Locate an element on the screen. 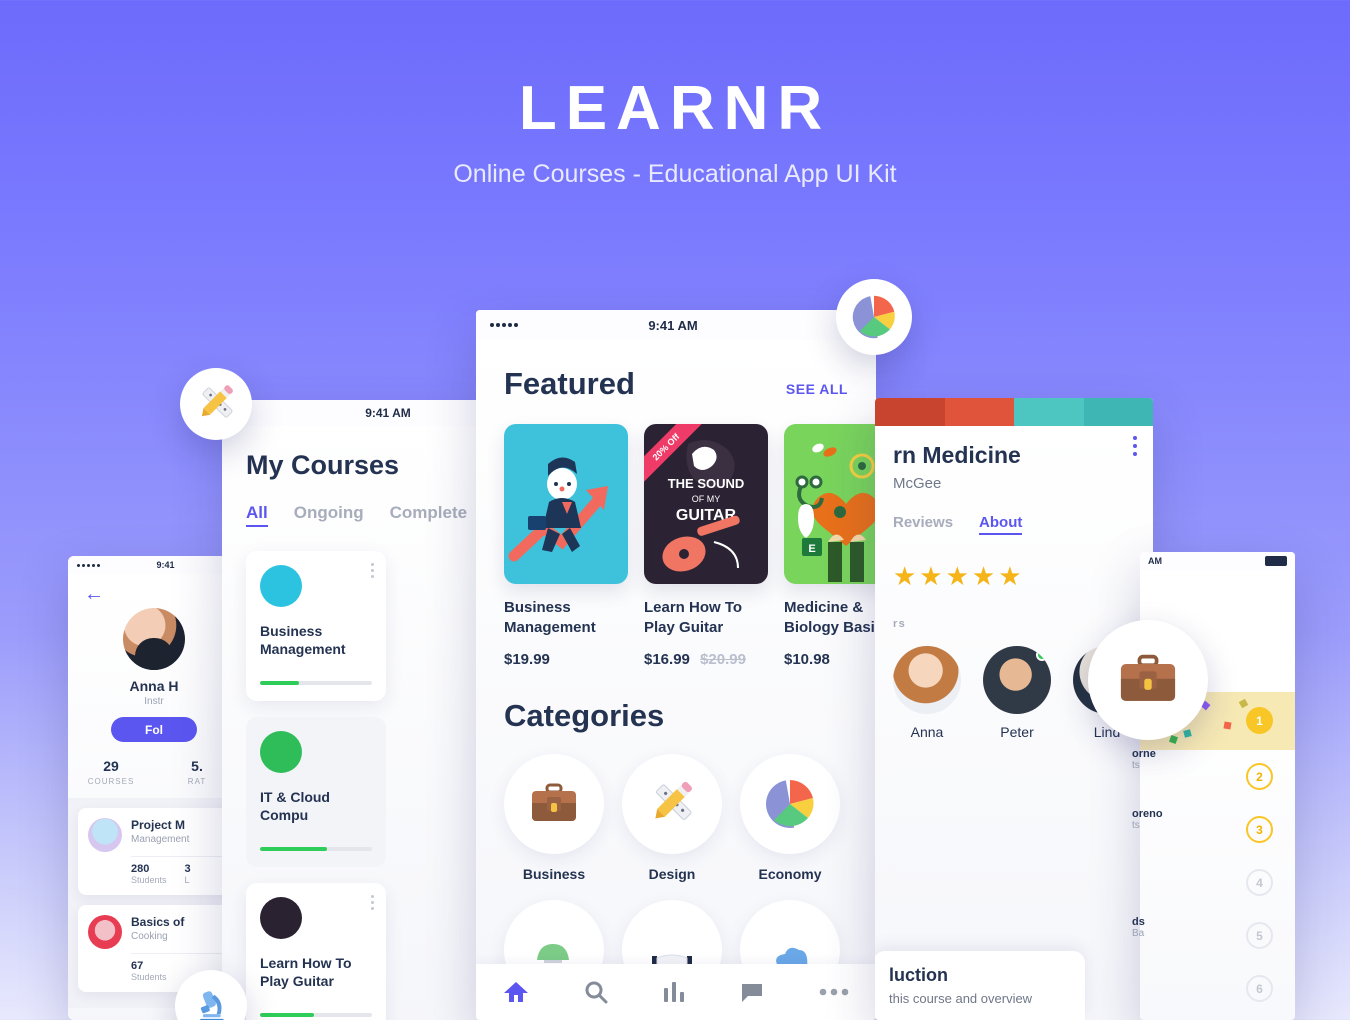 This screenshot has width=1350, height=1020. featured-card: Business Management $19.99 is located at coordinates (566, 546).